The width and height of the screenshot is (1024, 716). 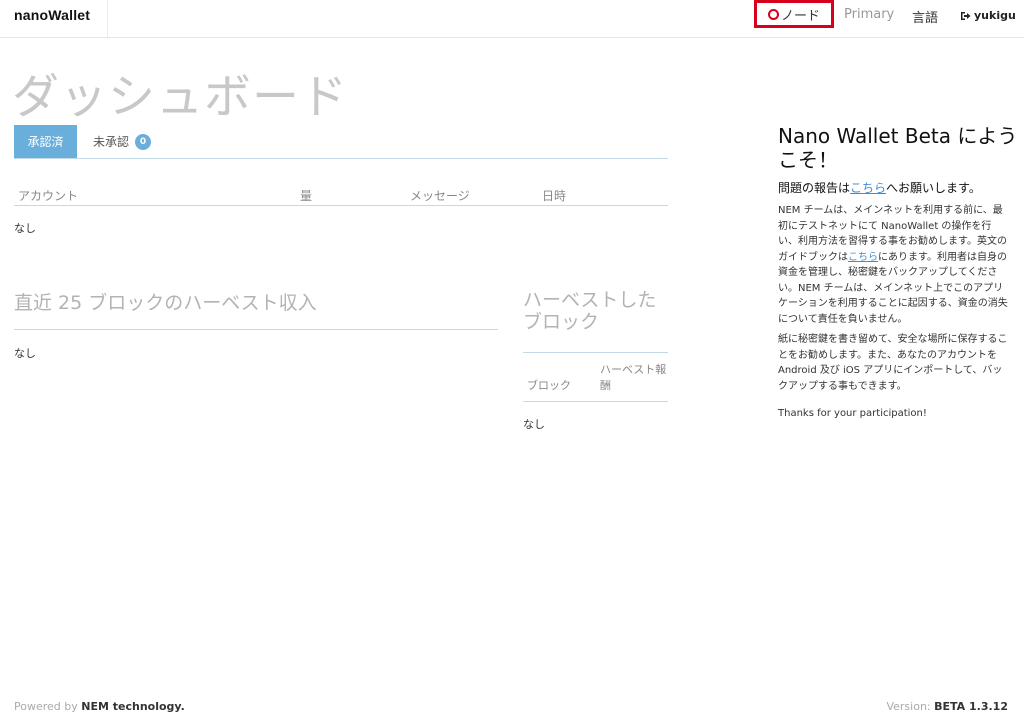 What do you see at coordinates (773, 14) in the screenshot?
I see `node-status-icon` at bounding box center [773, 14].